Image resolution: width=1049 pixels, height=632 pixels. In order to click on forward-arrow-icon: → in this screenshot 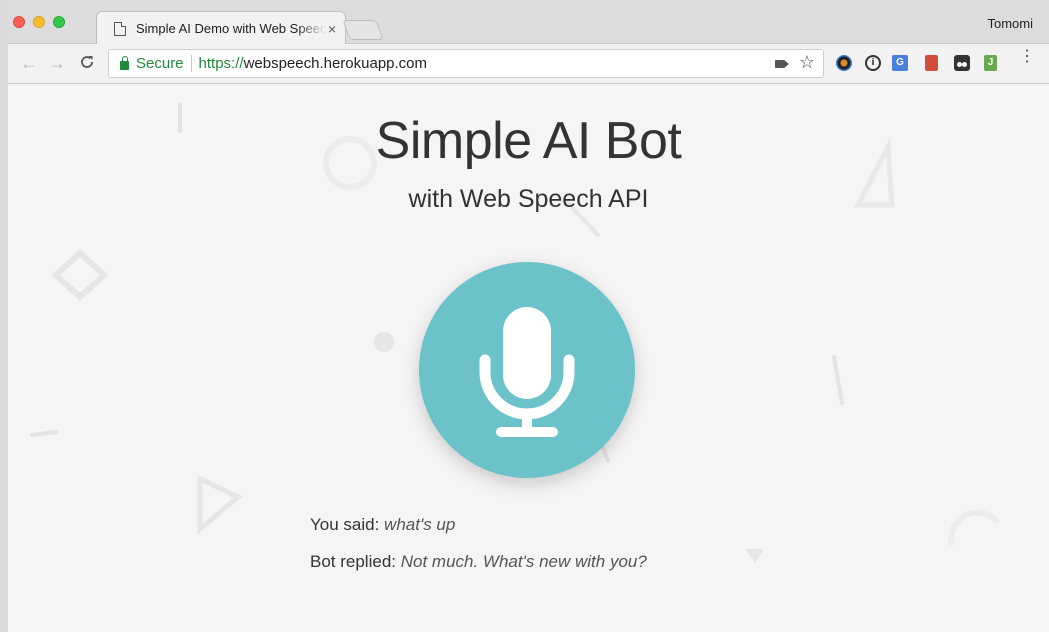, I will do `click(57, 63)`.